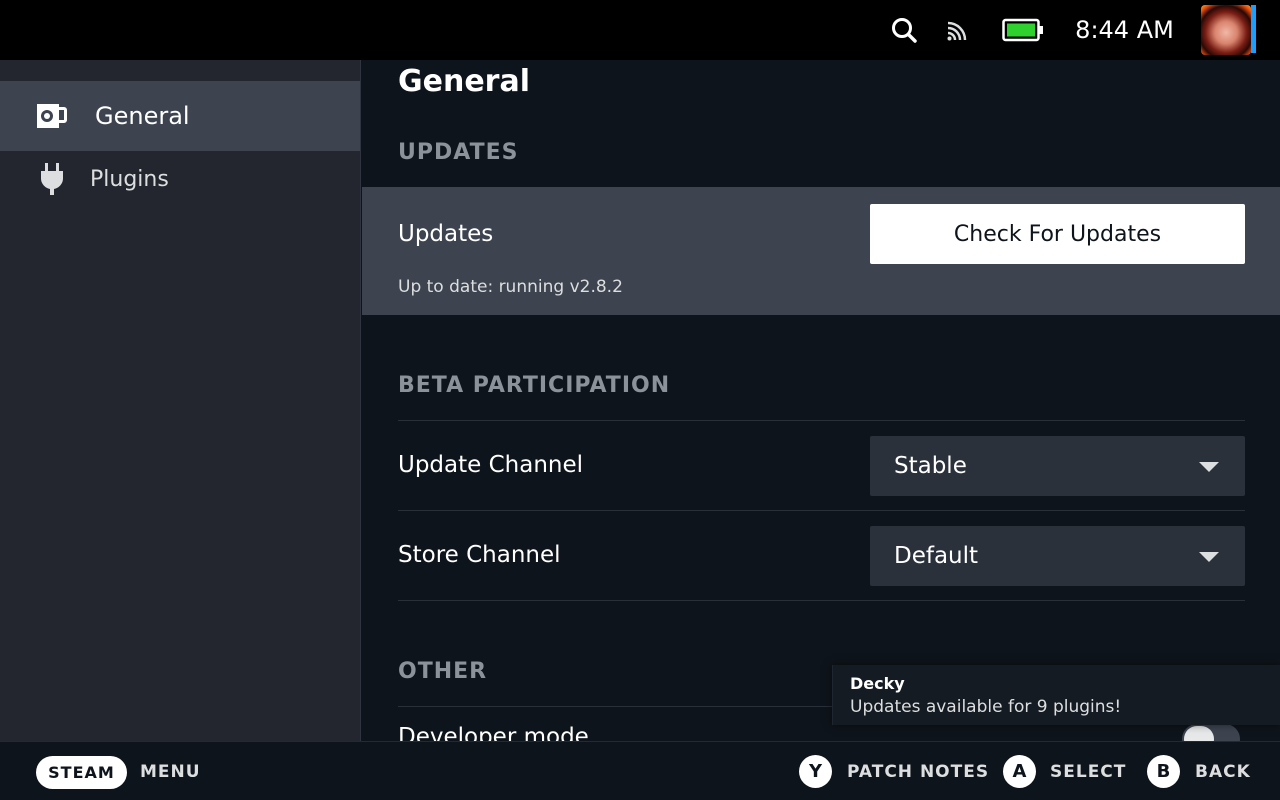 The image size is (1280, 800). Describe the element at coordinates (1223, 771) in the screenshot. I see `back-hint: BACK` at that location.